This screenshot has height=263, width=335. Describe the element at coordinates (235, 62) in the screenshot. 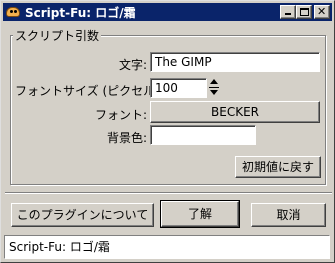

I see `text-input: The GIMP` at that location.